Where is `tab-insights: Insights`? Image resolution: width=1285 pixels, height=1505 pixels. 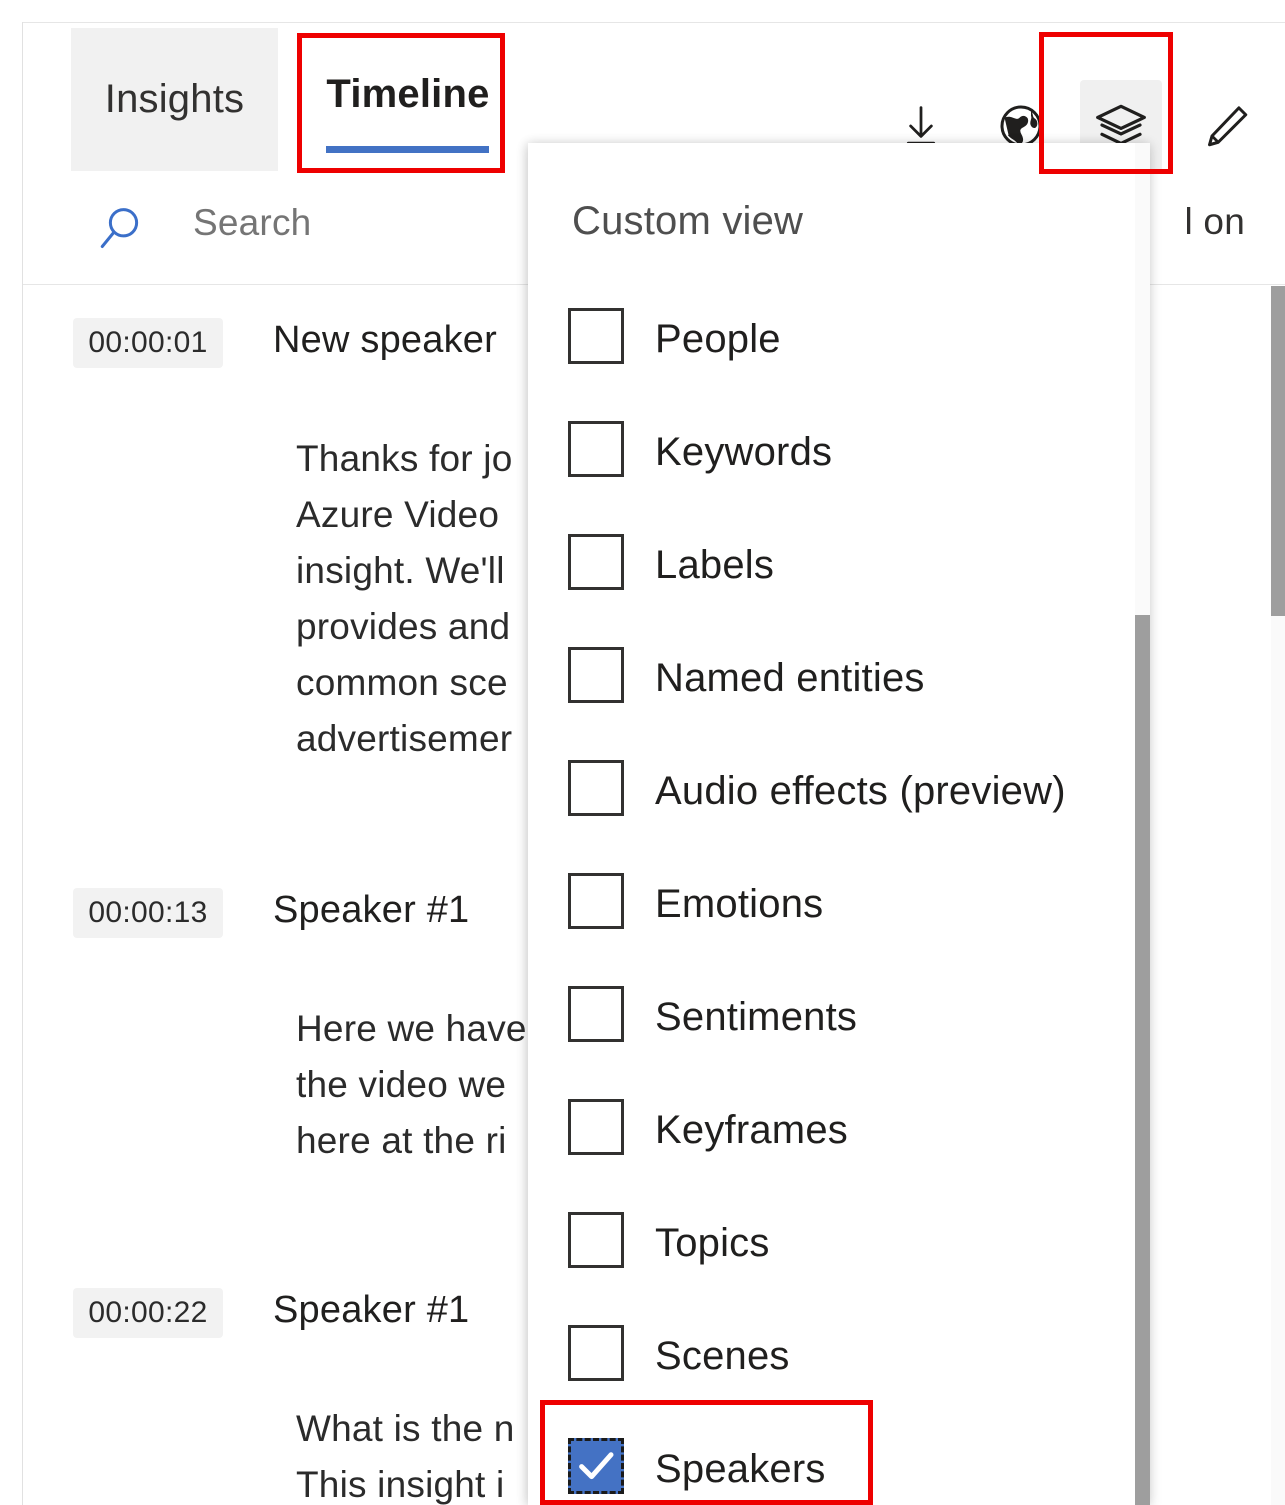 tab-insights: Insights is located at coordinates (174, 99).